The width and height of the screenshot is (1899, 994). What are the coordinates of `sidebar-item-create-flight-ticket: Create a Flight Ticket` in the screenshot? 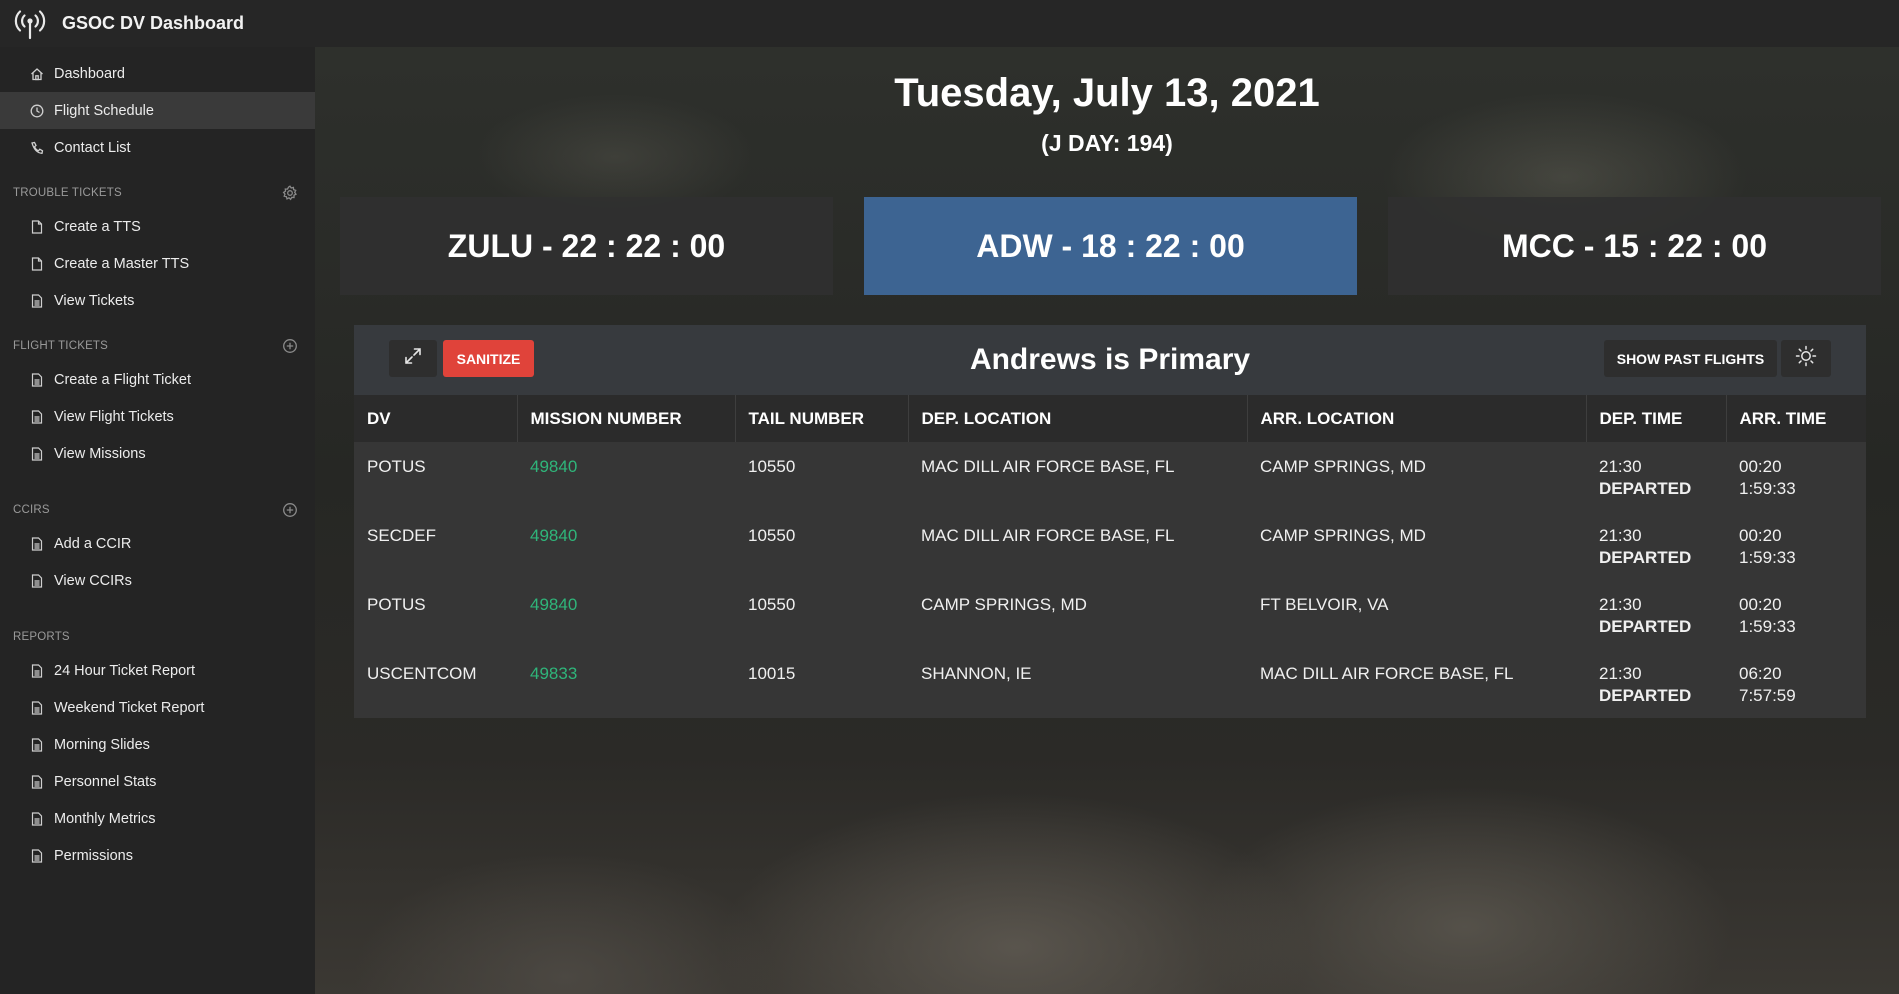 It's located at (157, 379).